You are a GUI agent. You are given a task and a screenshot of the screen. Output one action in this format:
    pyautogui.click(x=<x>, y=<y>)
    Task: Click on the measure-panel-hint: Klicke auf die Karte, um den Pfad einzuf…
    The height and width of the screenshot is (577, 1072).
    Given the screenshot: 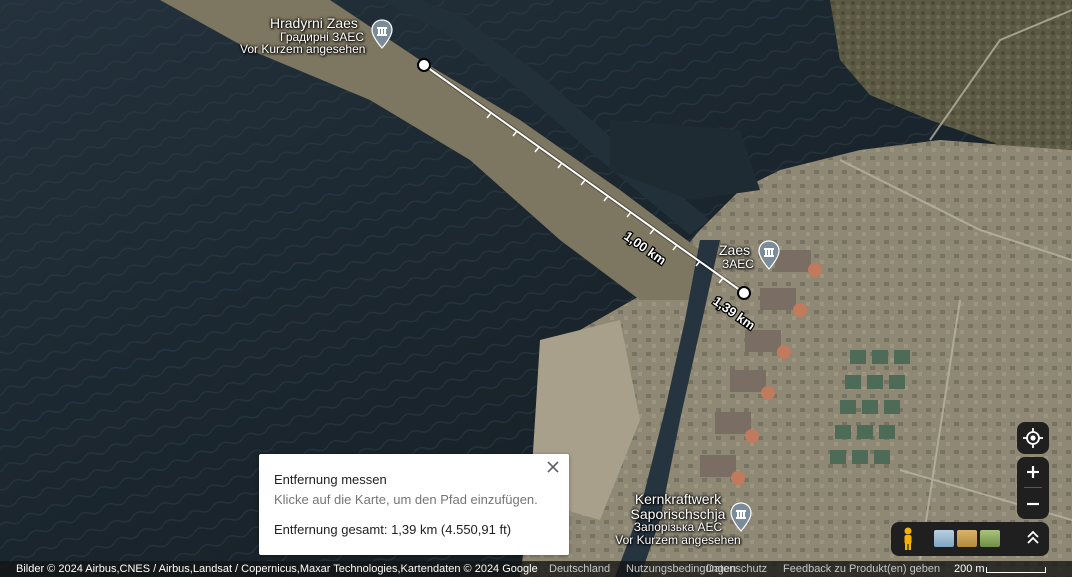 What is the action you would take?
    pyautogui.click(x=406, y=499)
    